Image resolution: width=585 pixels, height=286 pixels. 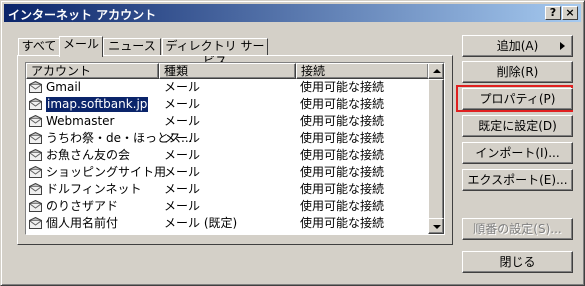 I want to click on list-item: のりさザアド メール 使用可能な接続, so click(x=227, y=206).